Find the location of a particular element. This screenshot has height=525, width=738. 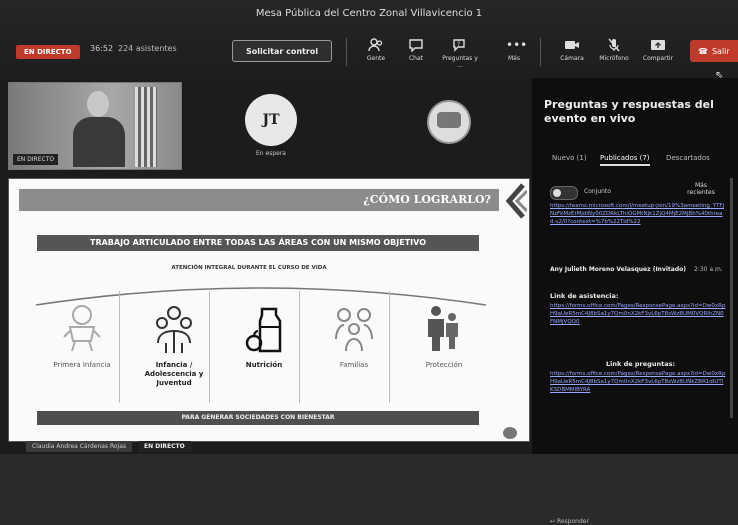

presenter-live-badge: EN DIRECTO is located at coordinates (164, 446).